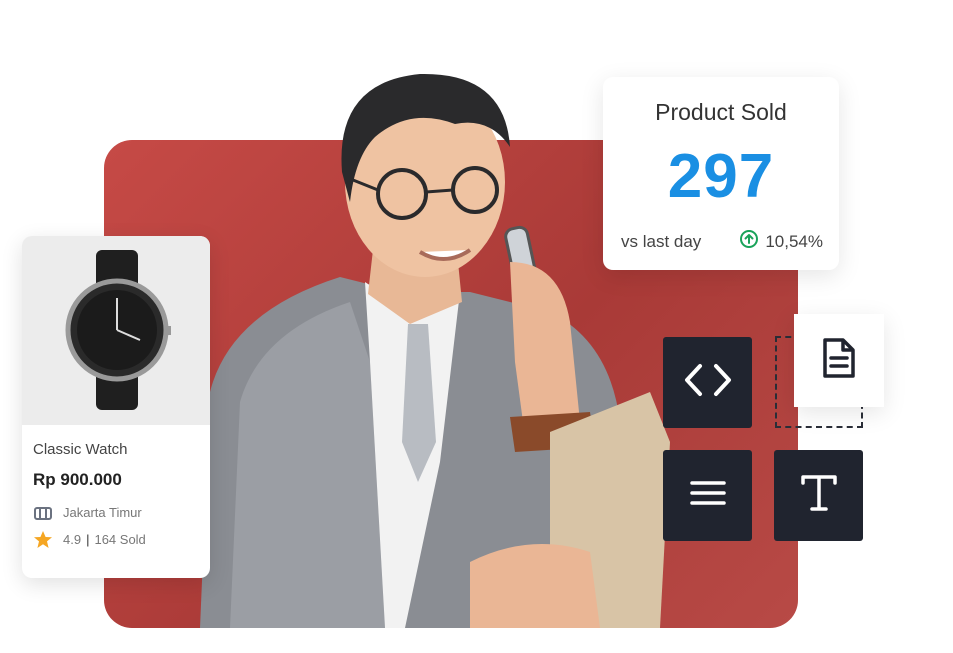 This screenshot has width=953, height=653. I want to click on product-rating: 4.9, so click(72, 539).